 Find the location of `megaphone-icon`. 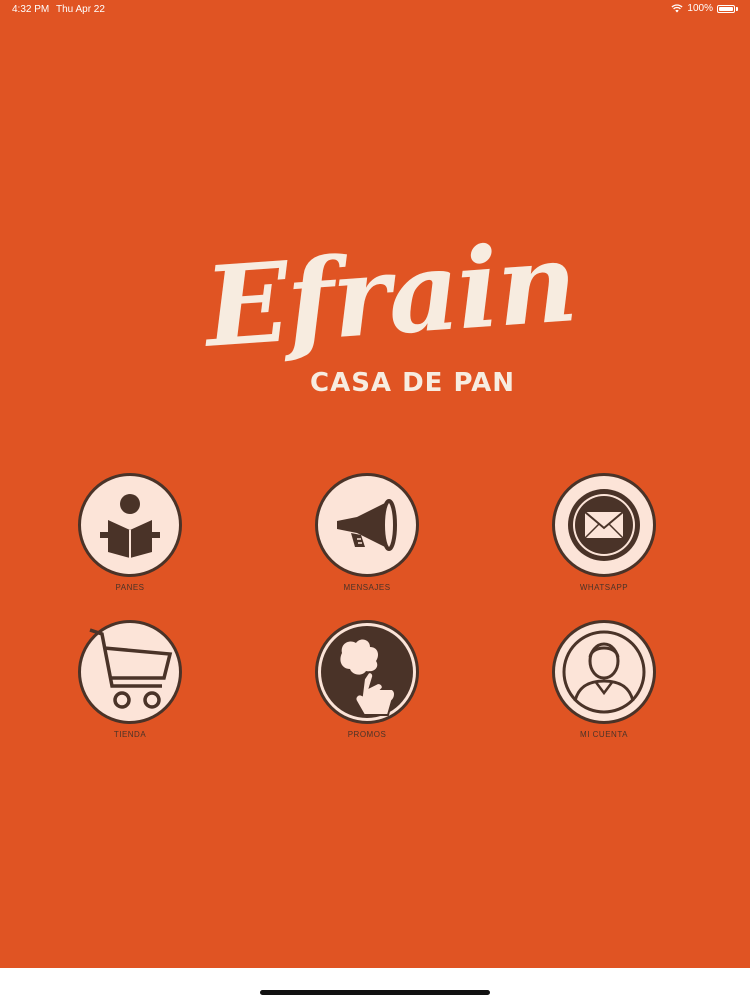

megaphone-icon is located at coordinates (367, 525).